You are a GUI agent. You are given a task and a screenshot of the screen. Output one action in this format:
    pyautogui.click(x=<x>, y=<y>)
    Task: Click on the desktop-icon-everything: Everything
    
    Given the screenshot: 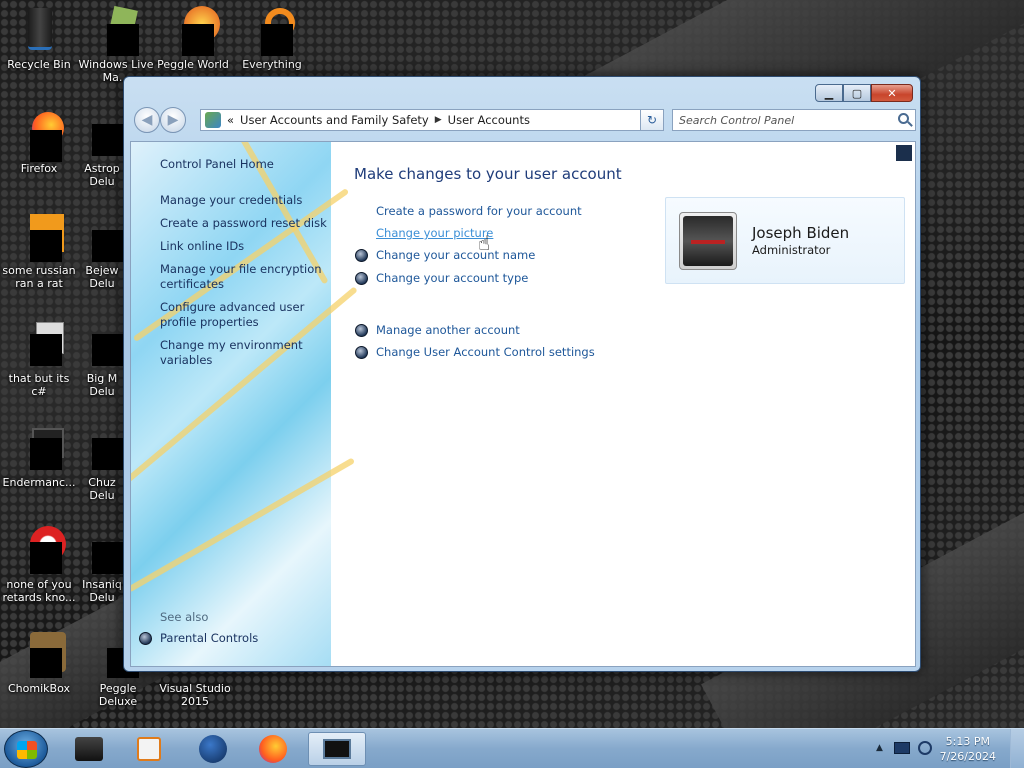 What is the action you would take?
    pyautogui.click(x=272, y=38)
    